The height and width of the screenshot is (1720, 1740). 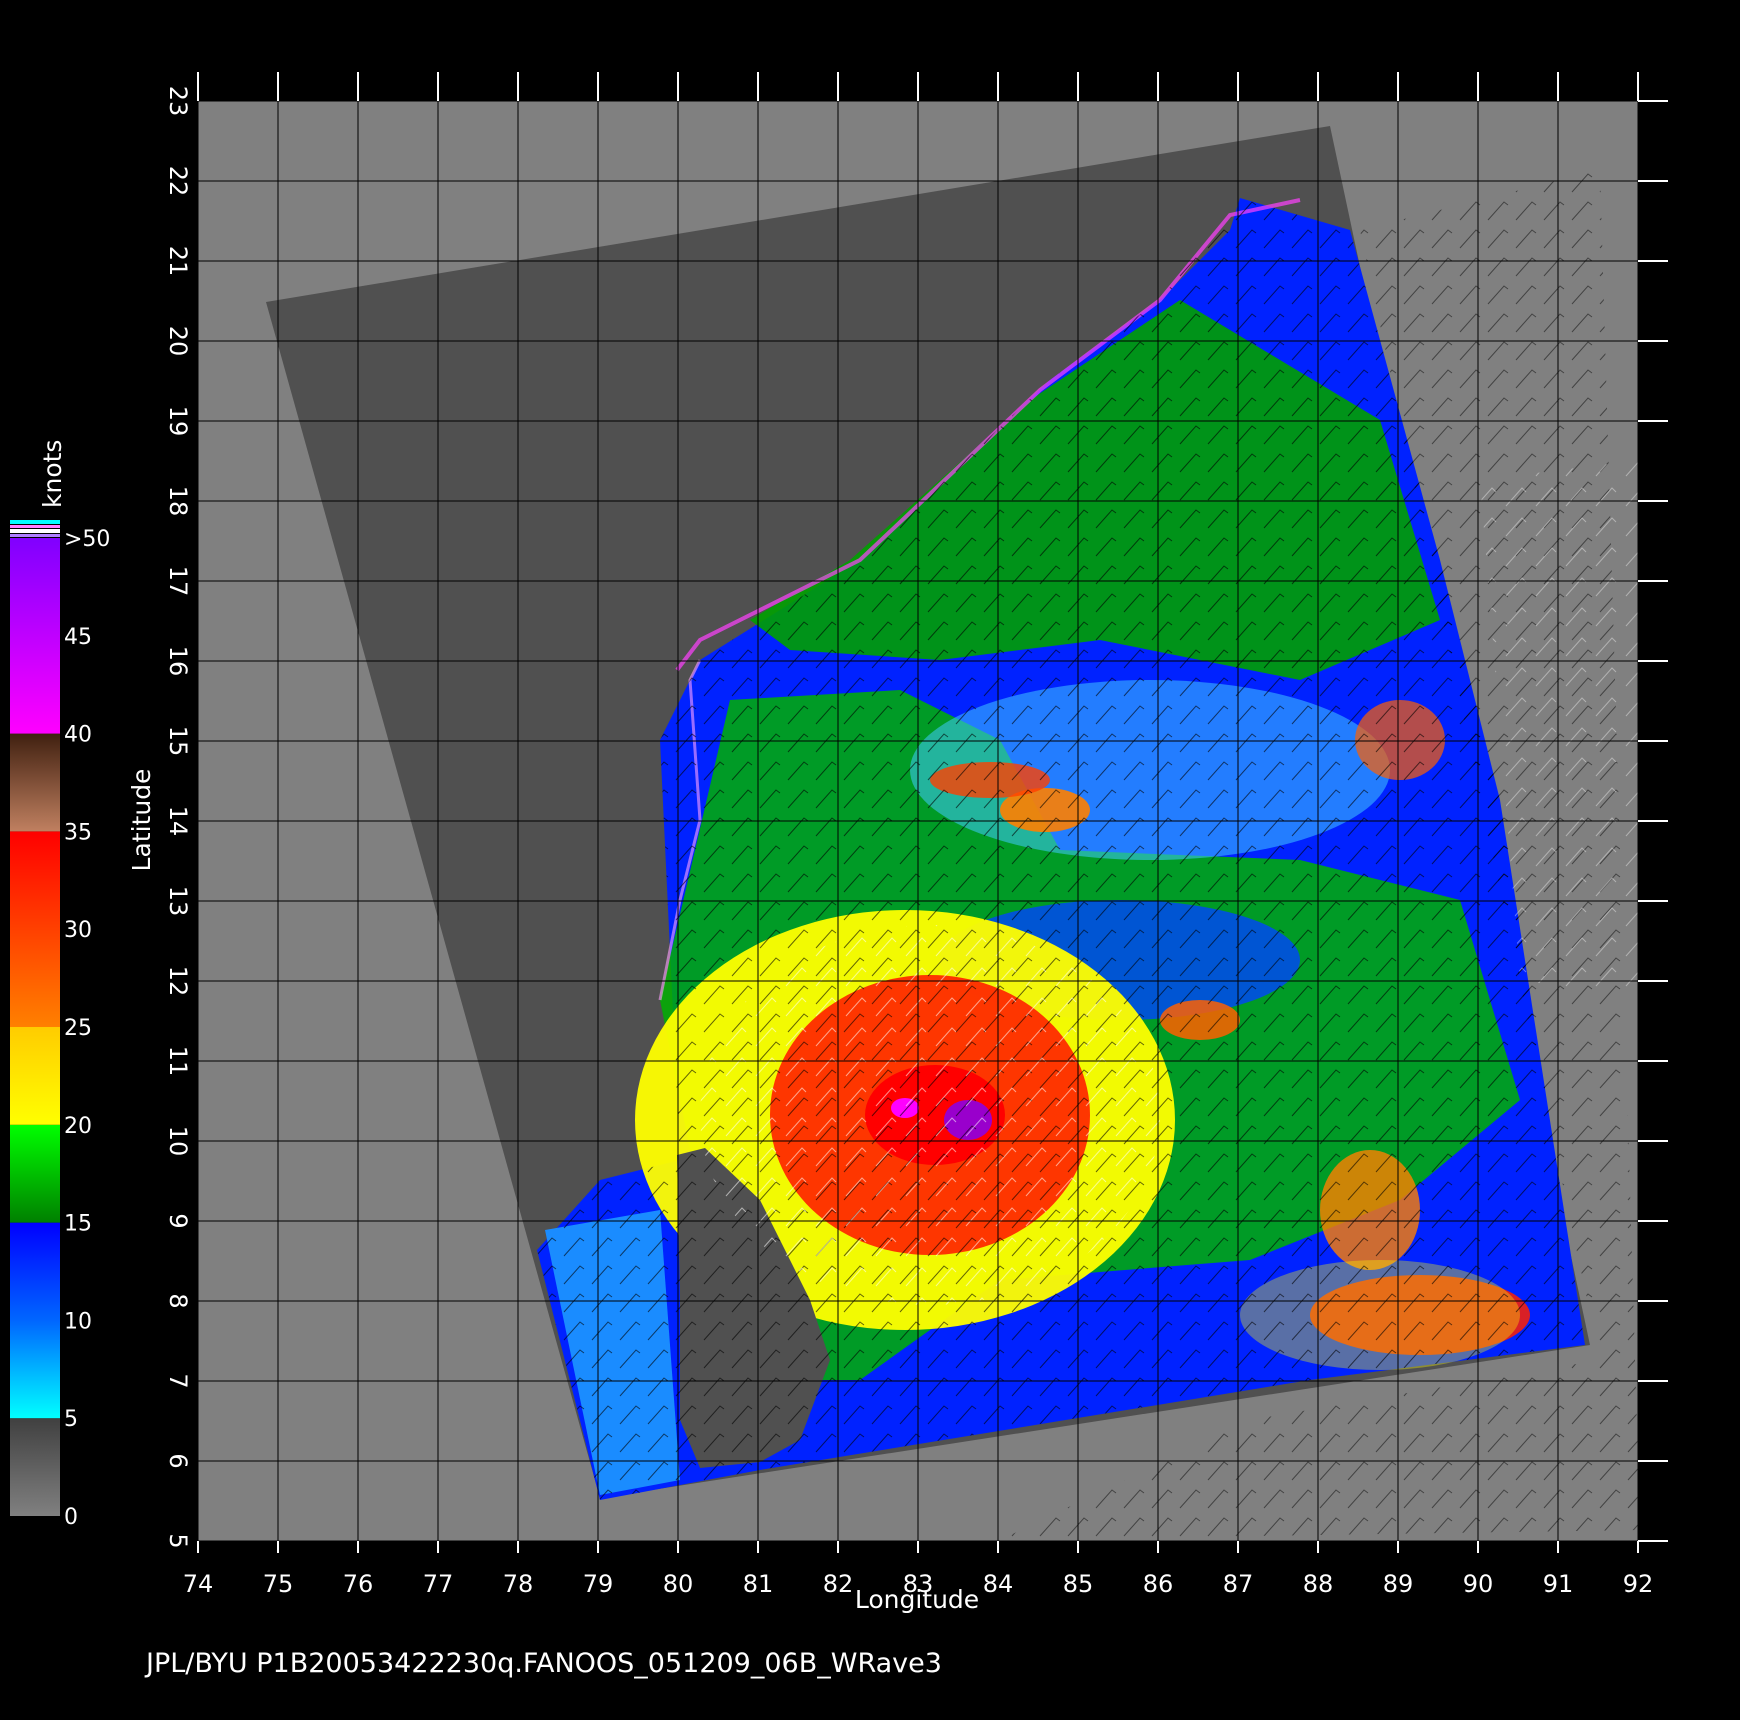 What do you see at coordinates (52, 474) in the screenshot?
I see `colorbar-units: knots` at bounding box center [52, 474].